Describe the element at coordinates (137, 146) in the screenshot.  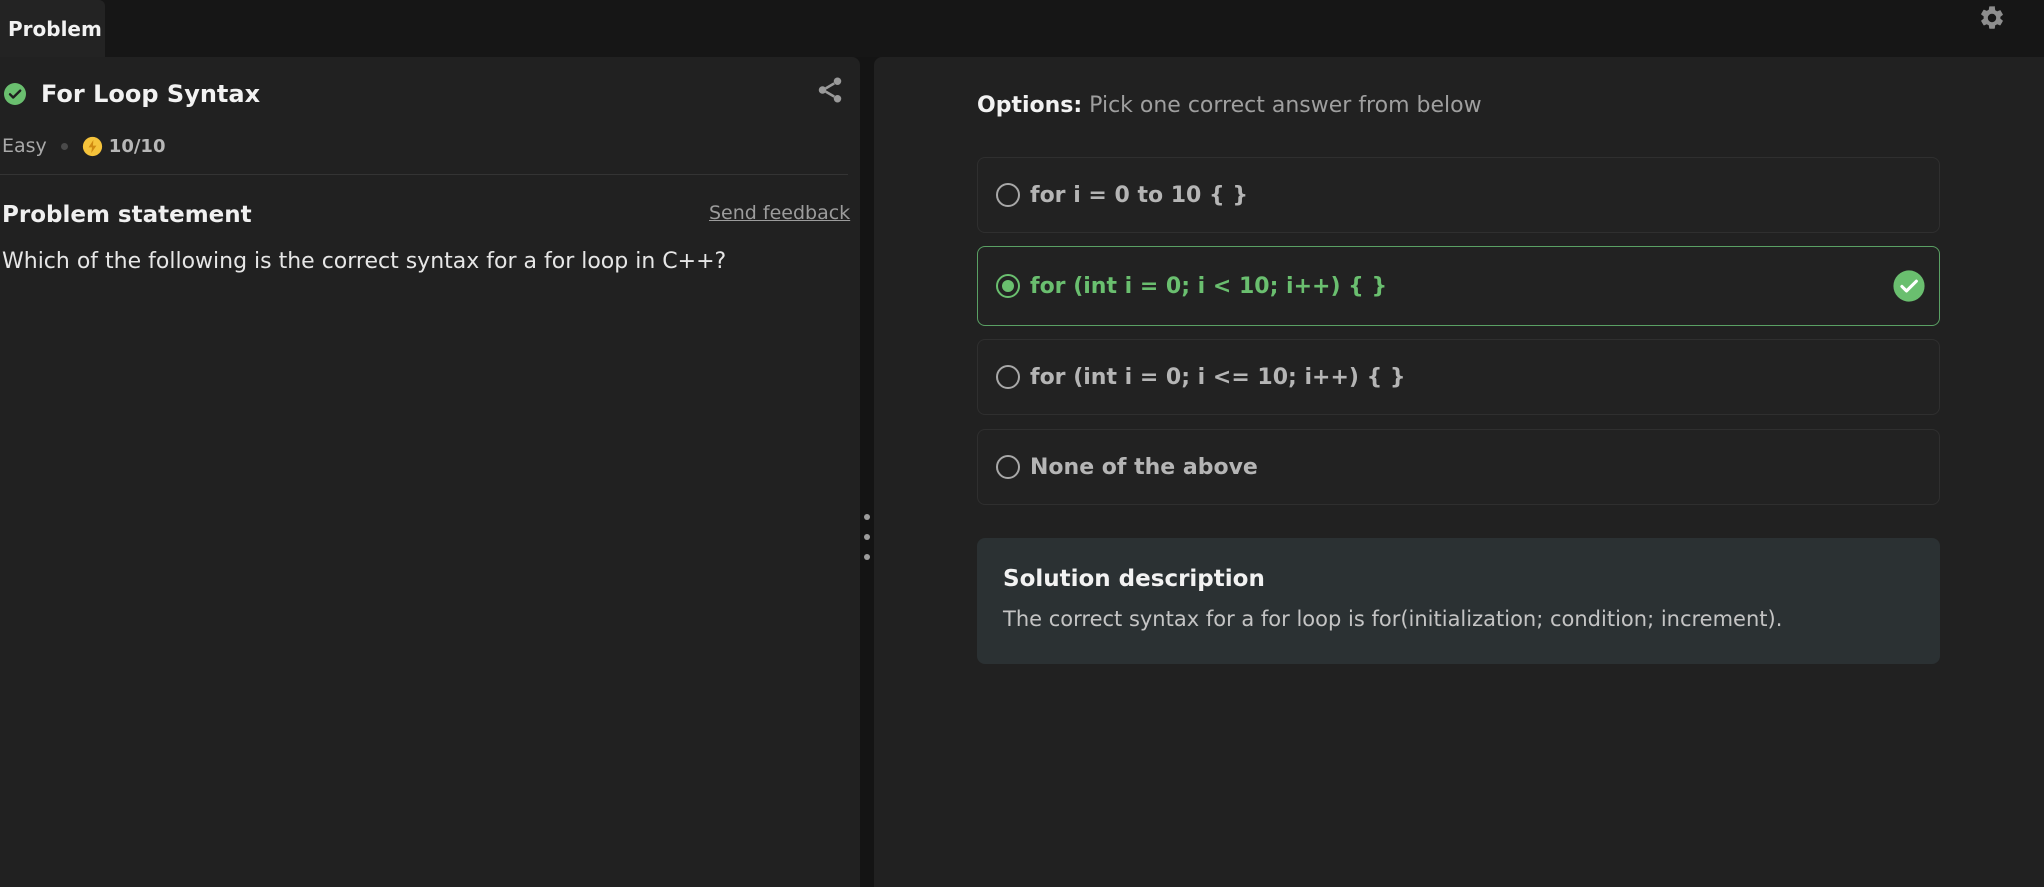
I see `score-label: 10/10` at that location.